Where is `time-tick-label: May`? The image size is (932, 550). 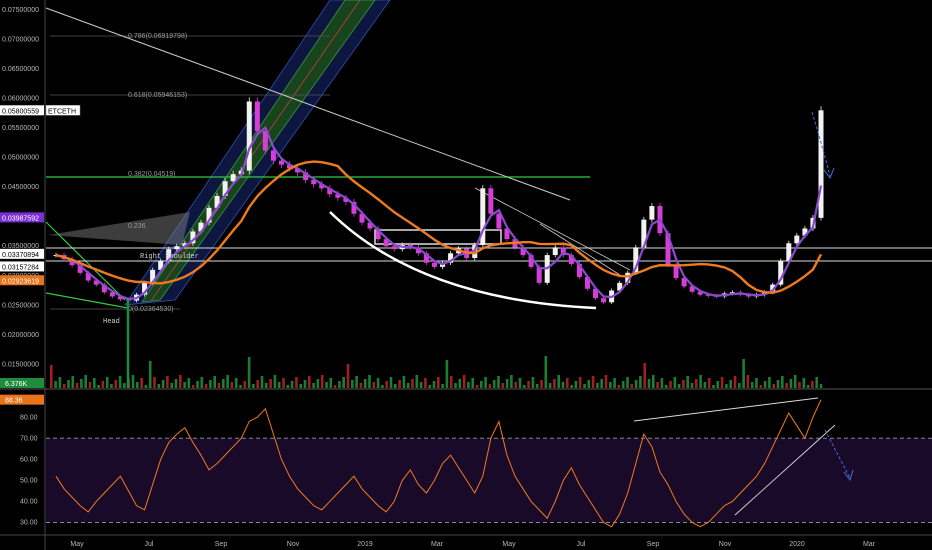 time-tick-label: May is located at coordinates (509, 544).